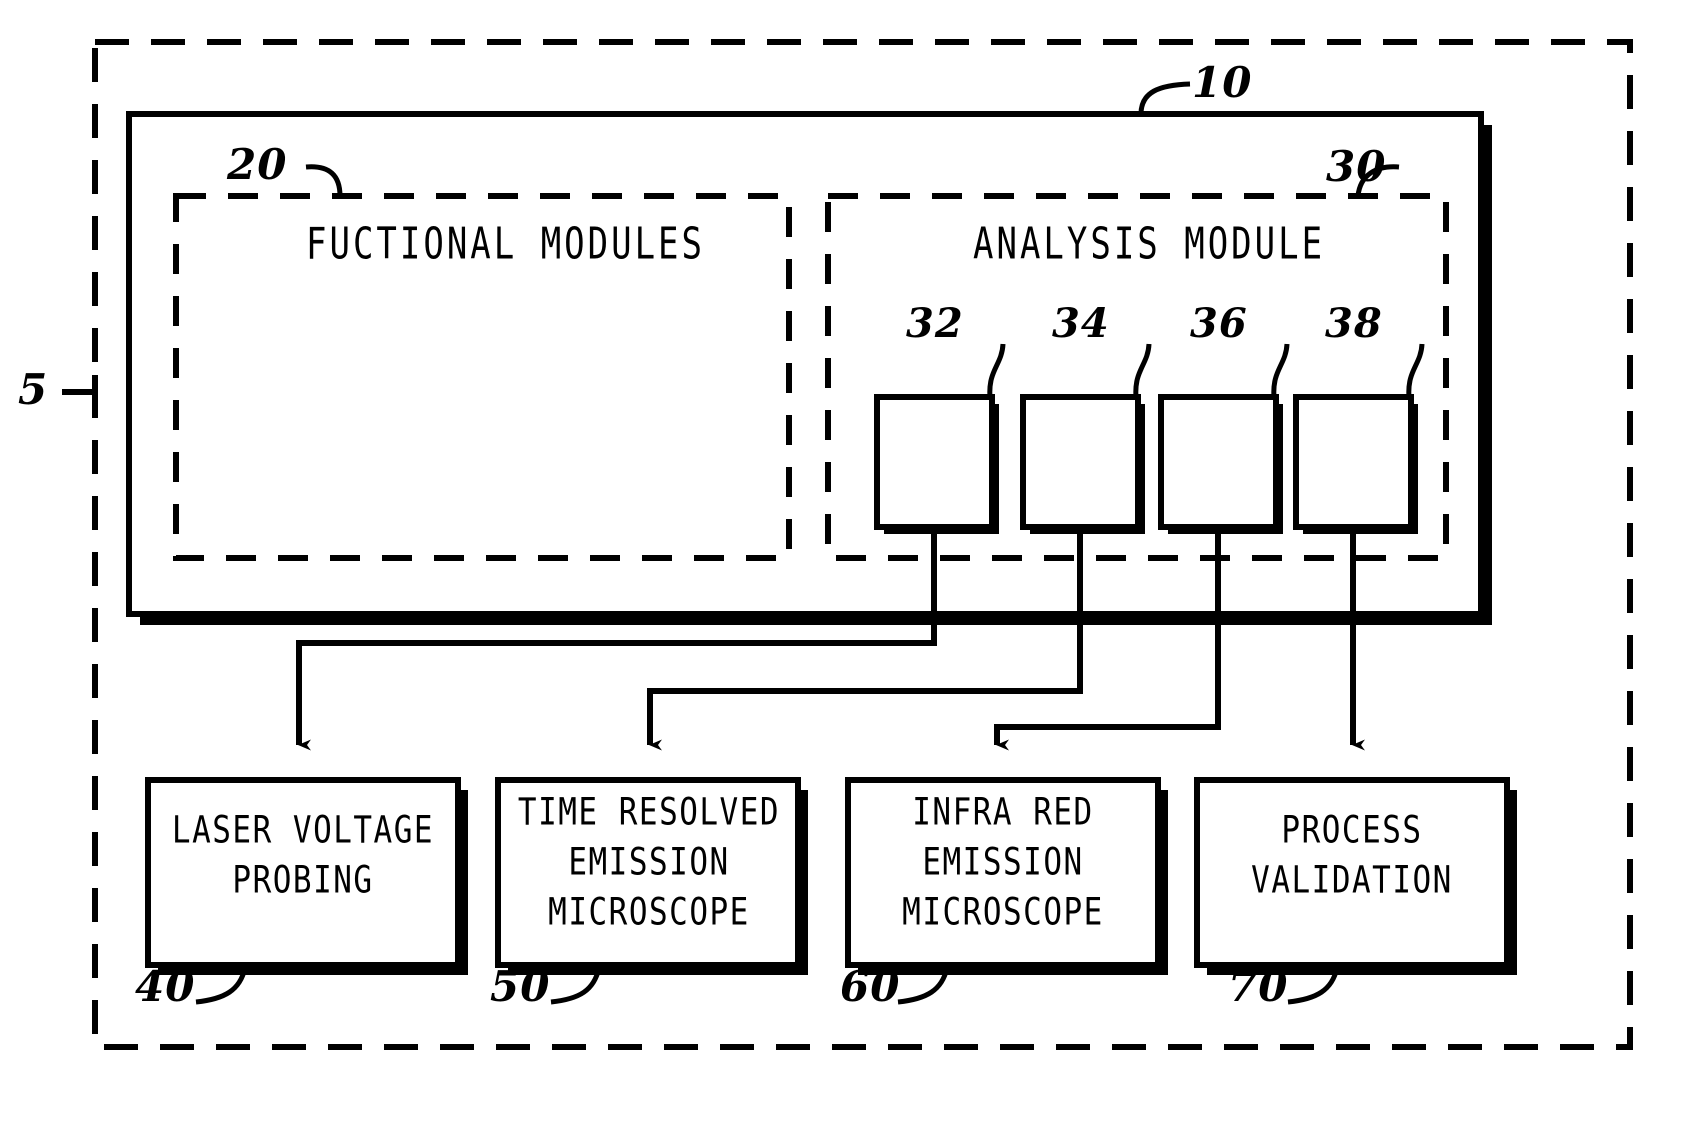 This screenshot has width=1693, height=1147. I want to click on ref-numeral-10: 10, so click(1222, 82).